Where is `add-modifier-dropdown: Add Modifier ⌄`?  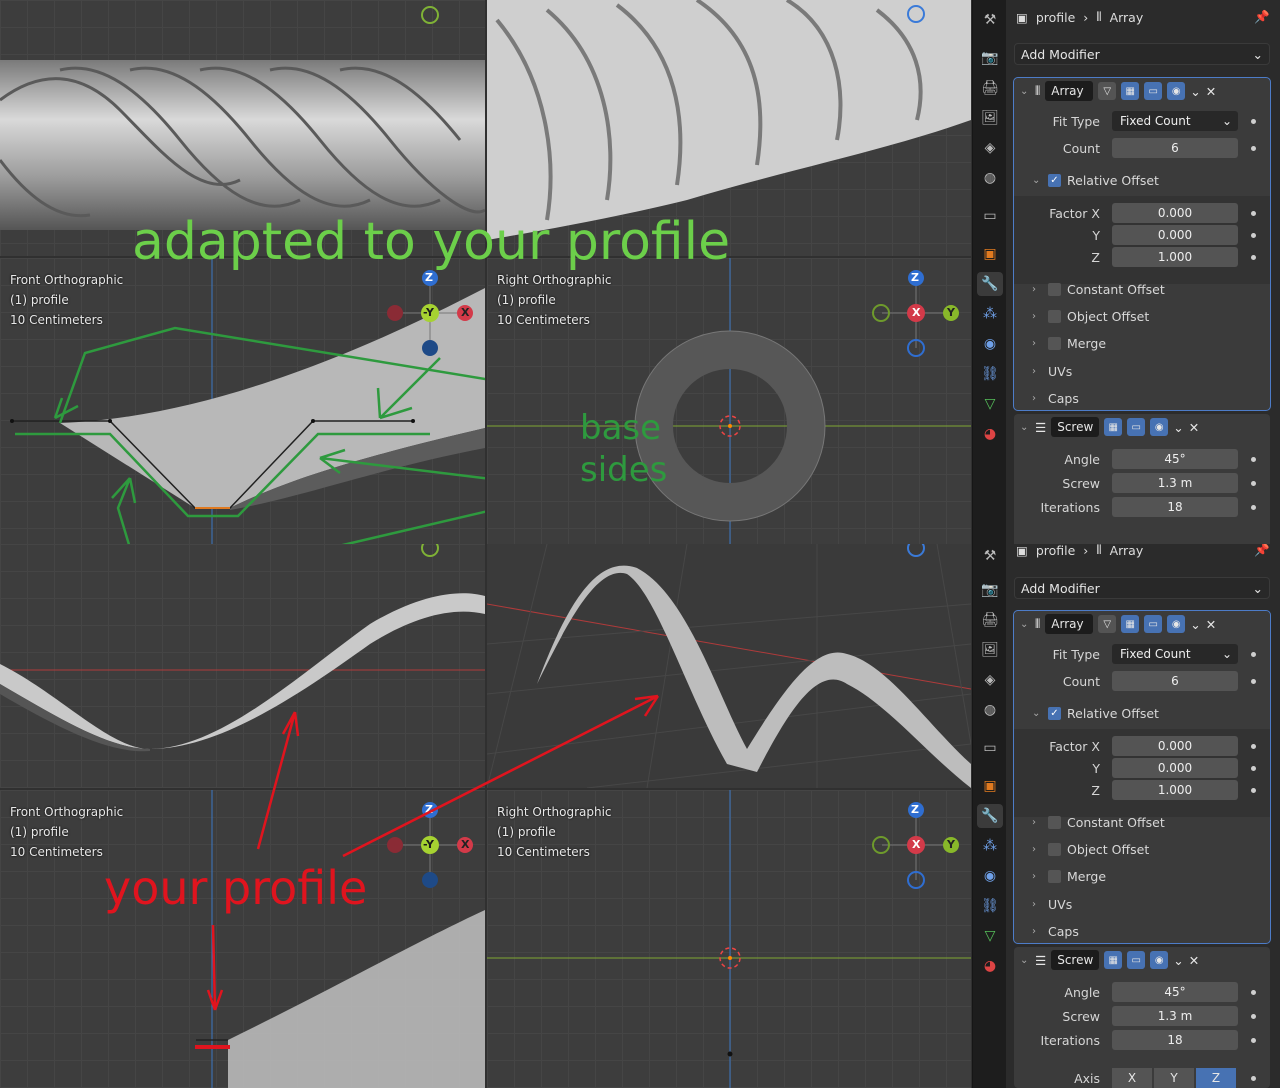 add-modifier-dropdown: Add Modifier ⌄ is located at coordinates (1142, 588).